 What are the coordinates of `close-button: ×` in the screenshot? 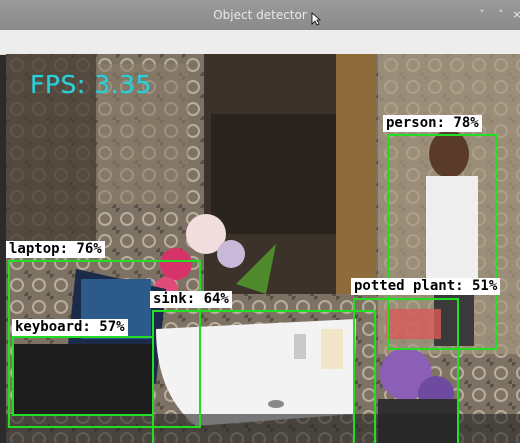 It's located at (515, 15).